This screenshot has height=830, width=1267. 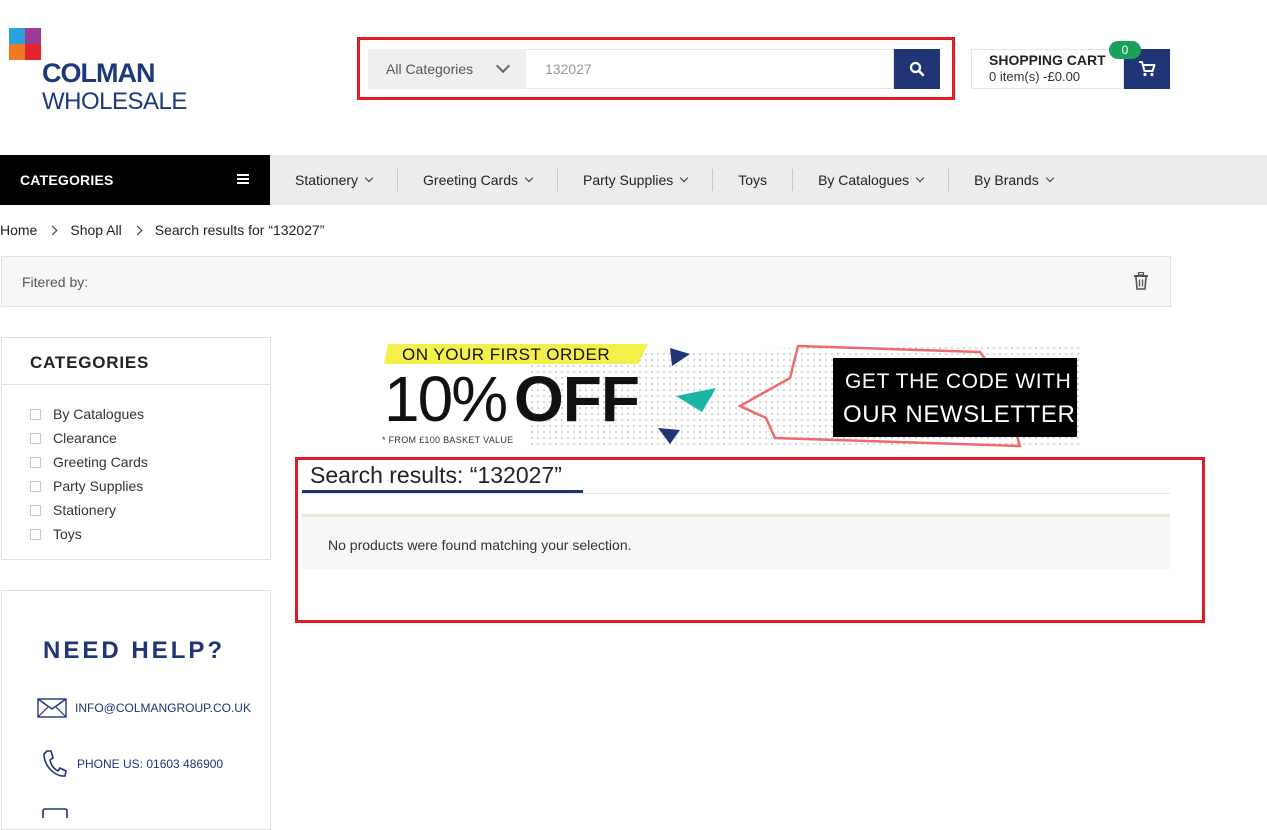 I want to click on filter-bar: Fitered by:, so click(x=586, y=281).